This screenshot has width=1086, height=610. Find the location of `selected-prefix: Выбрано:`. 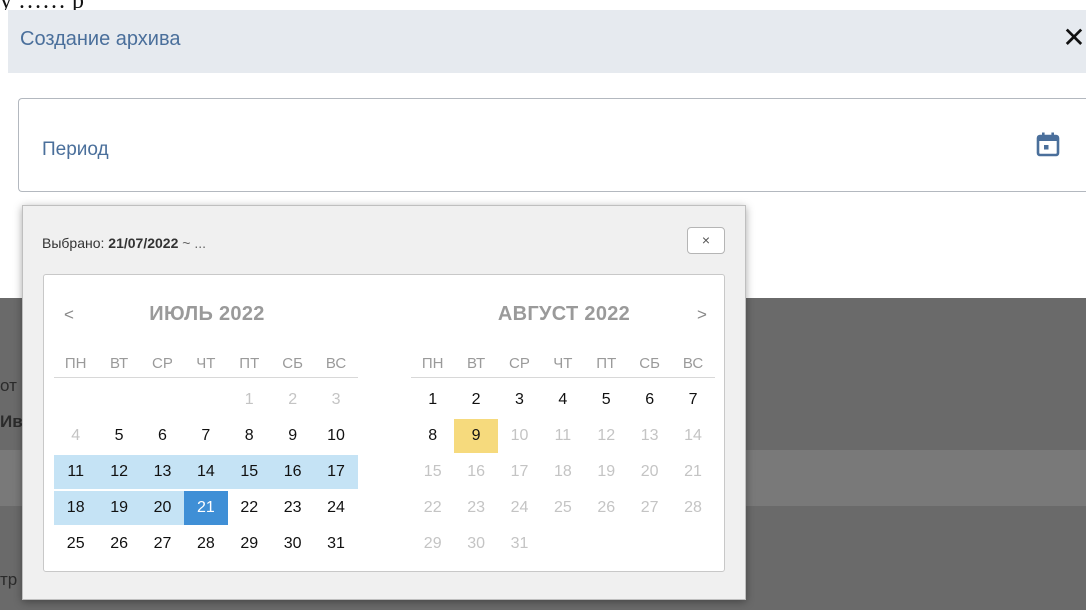

selected-prefix: Выбрано: is located at coordinates (75, 243).